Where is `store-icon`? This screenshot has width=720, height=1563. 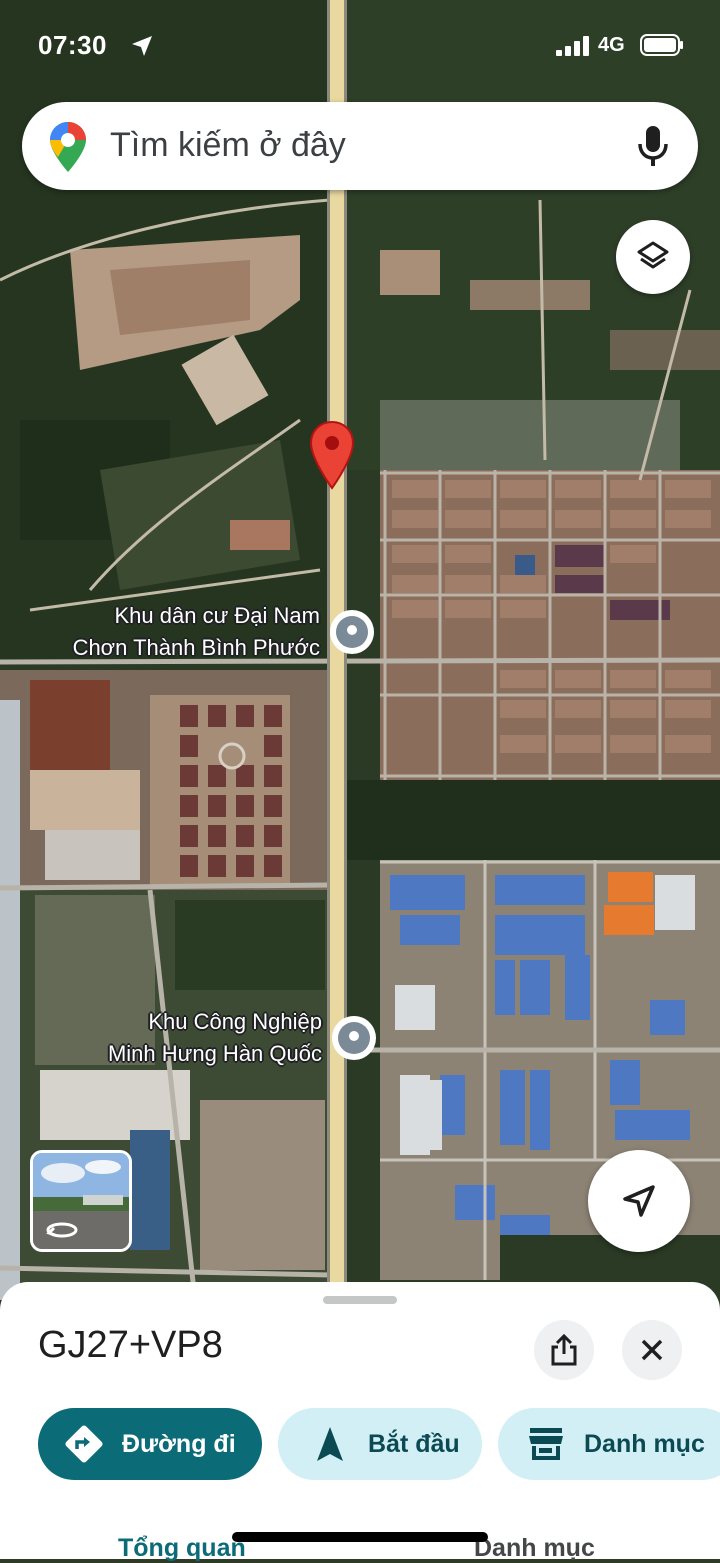
store-icon is located at coordinates (546, 1444).